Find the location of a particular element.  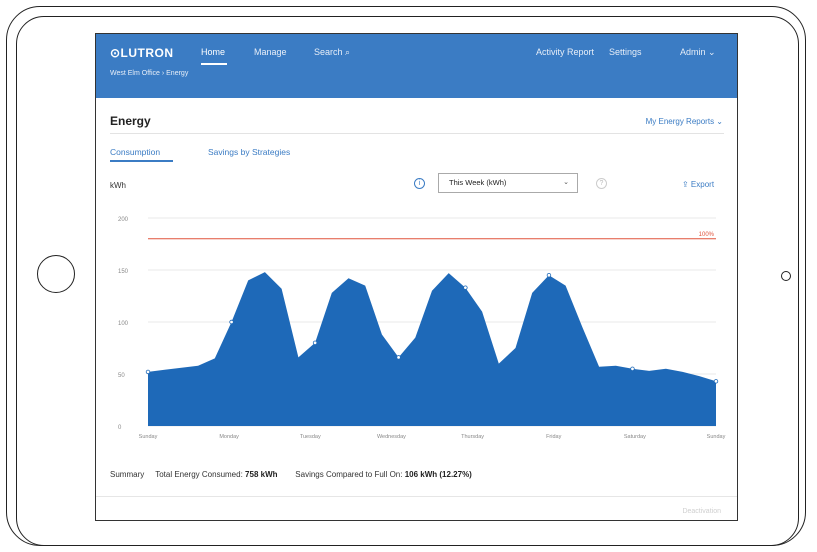

energy-reports-dropdown: My Energy Reports ⌄ is located at coordinates (684, 121).